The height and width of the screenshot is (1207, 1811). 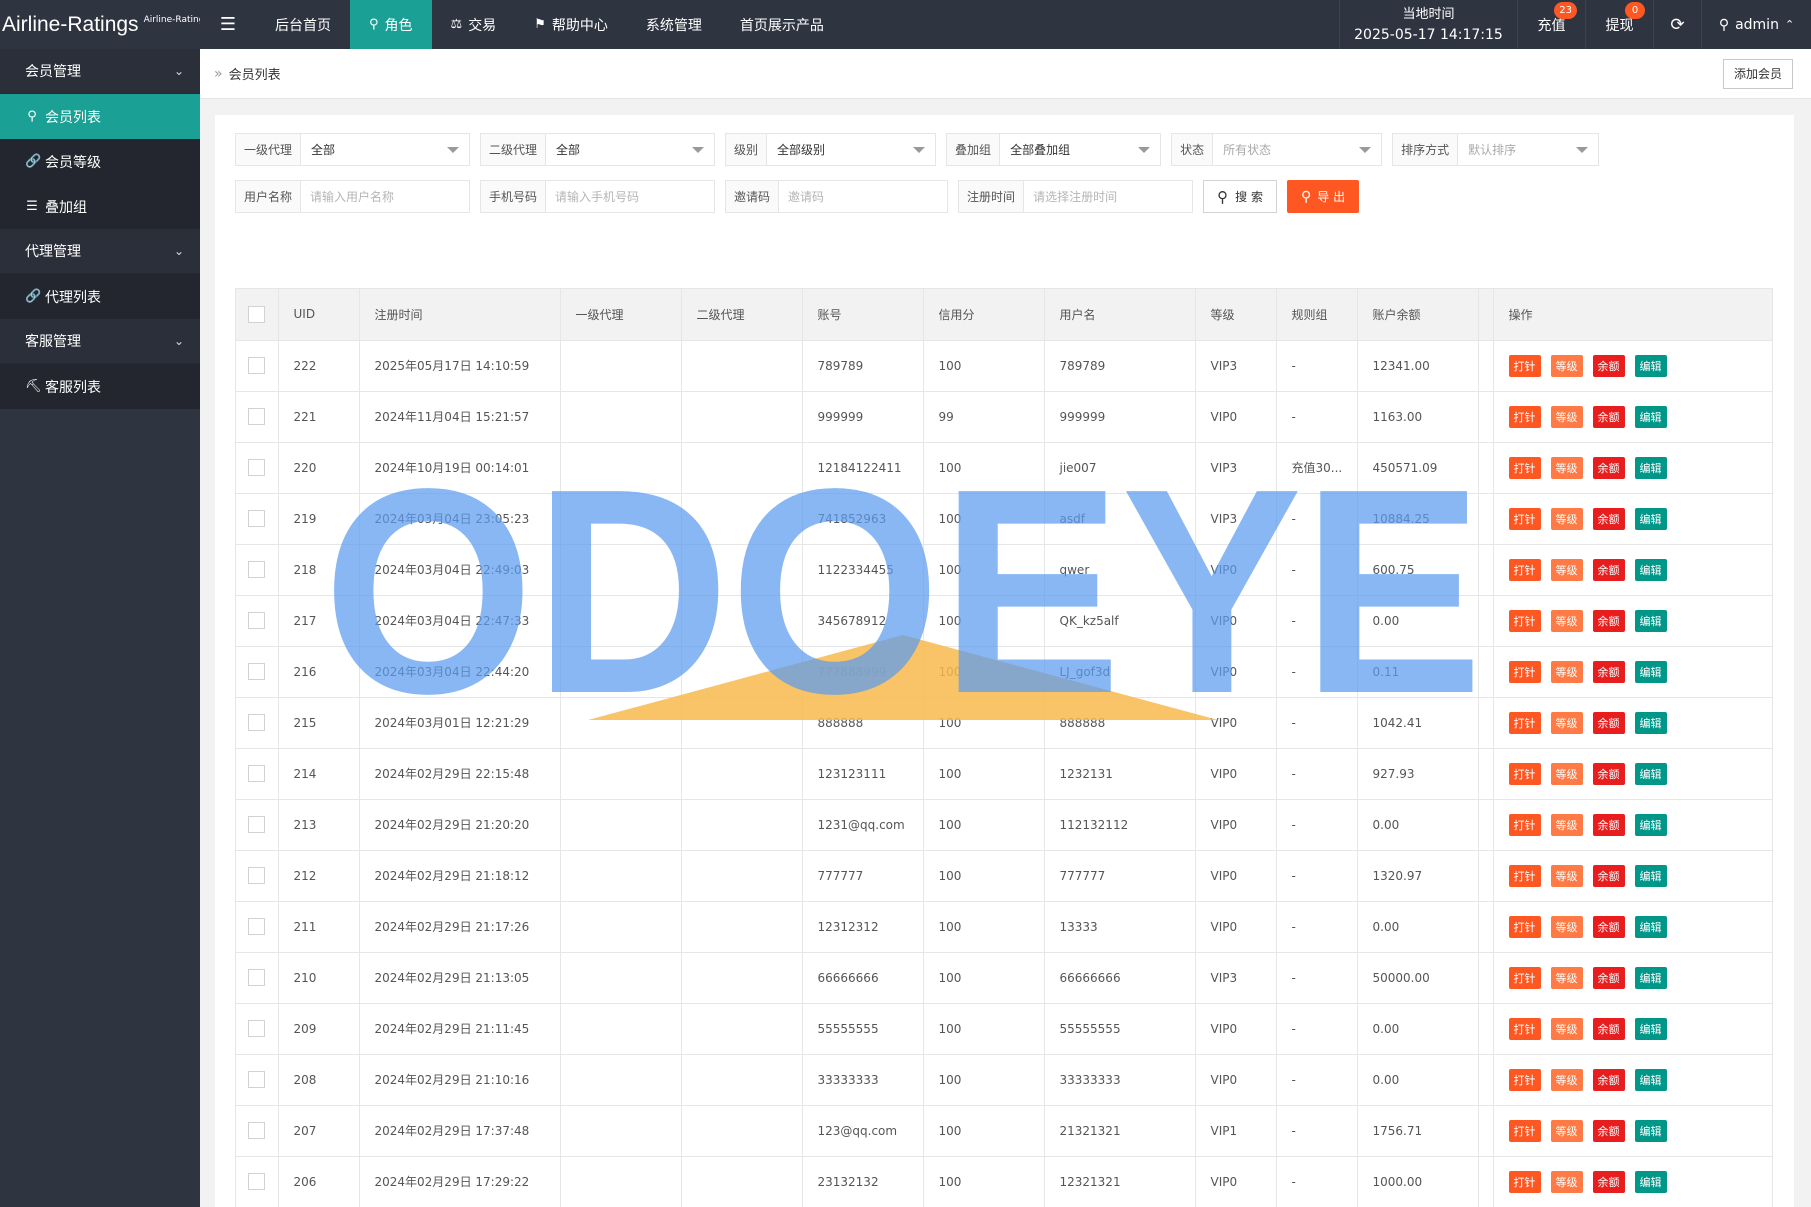 I want to click on level1-agent-select: 全部, so click(x=385, y=149).